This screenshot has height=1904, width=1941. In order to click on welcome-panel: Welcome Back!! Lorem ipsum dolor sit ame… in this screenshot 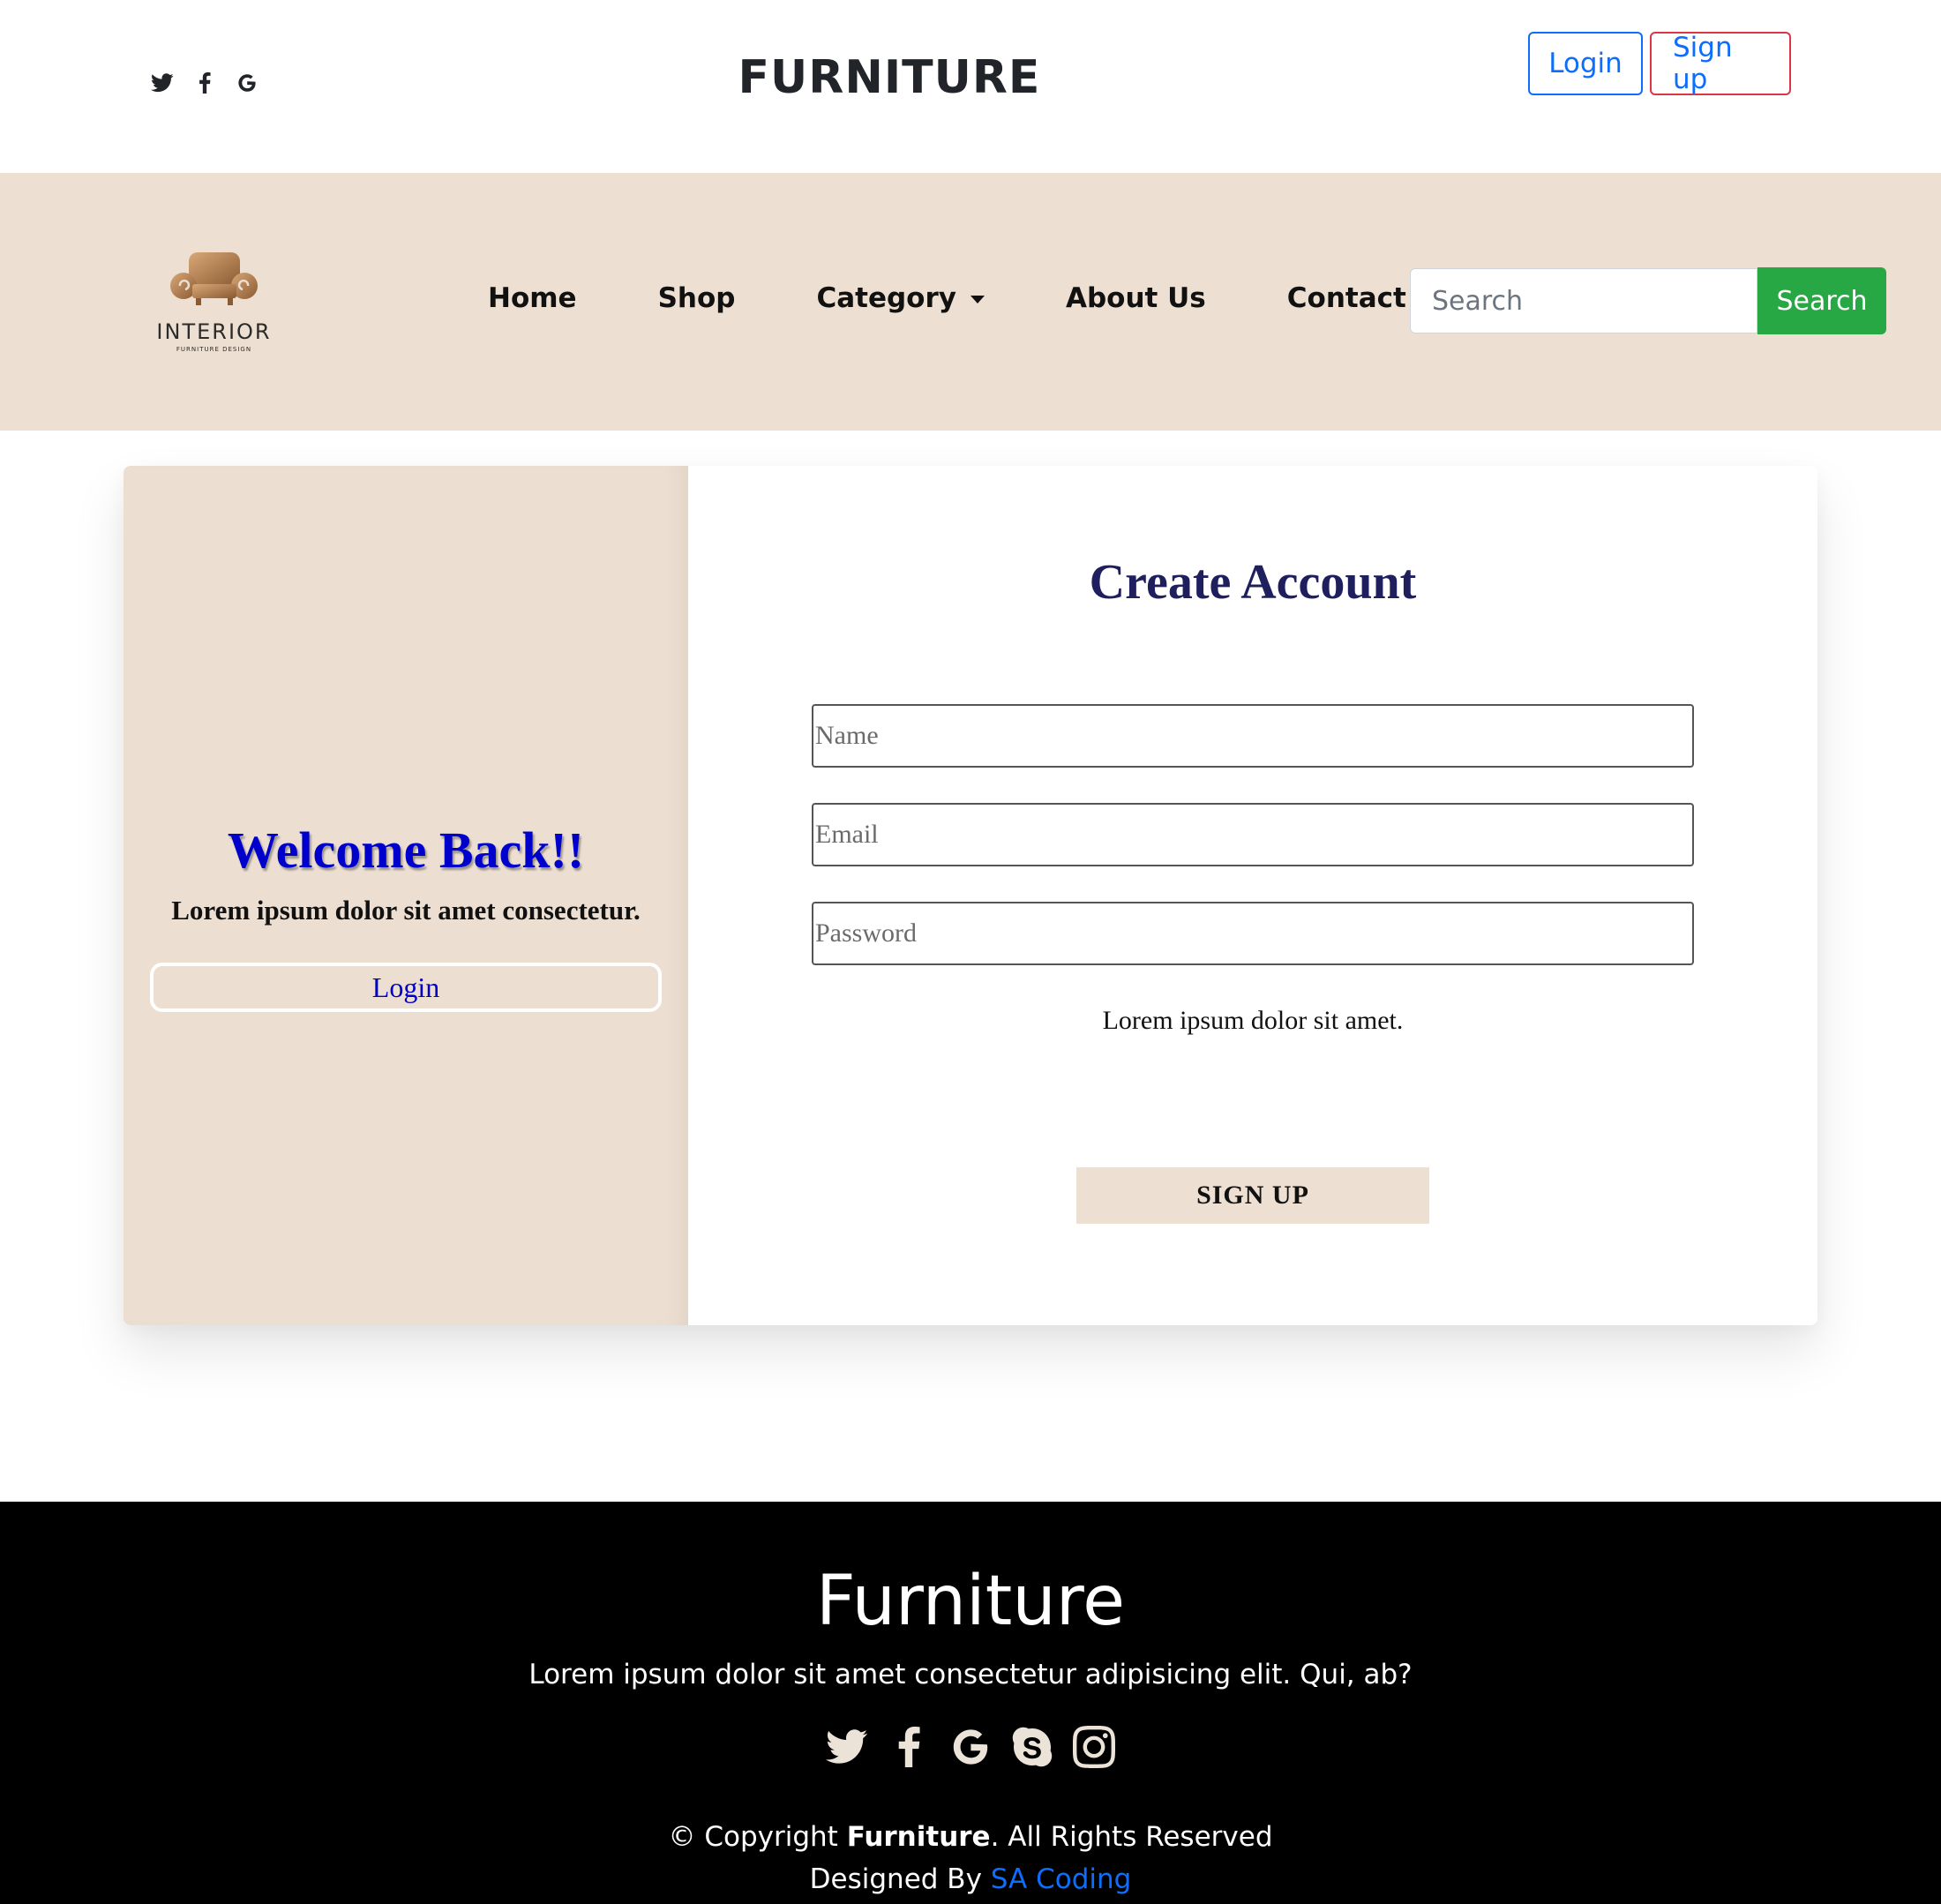, I will do `click(406, 895)`.